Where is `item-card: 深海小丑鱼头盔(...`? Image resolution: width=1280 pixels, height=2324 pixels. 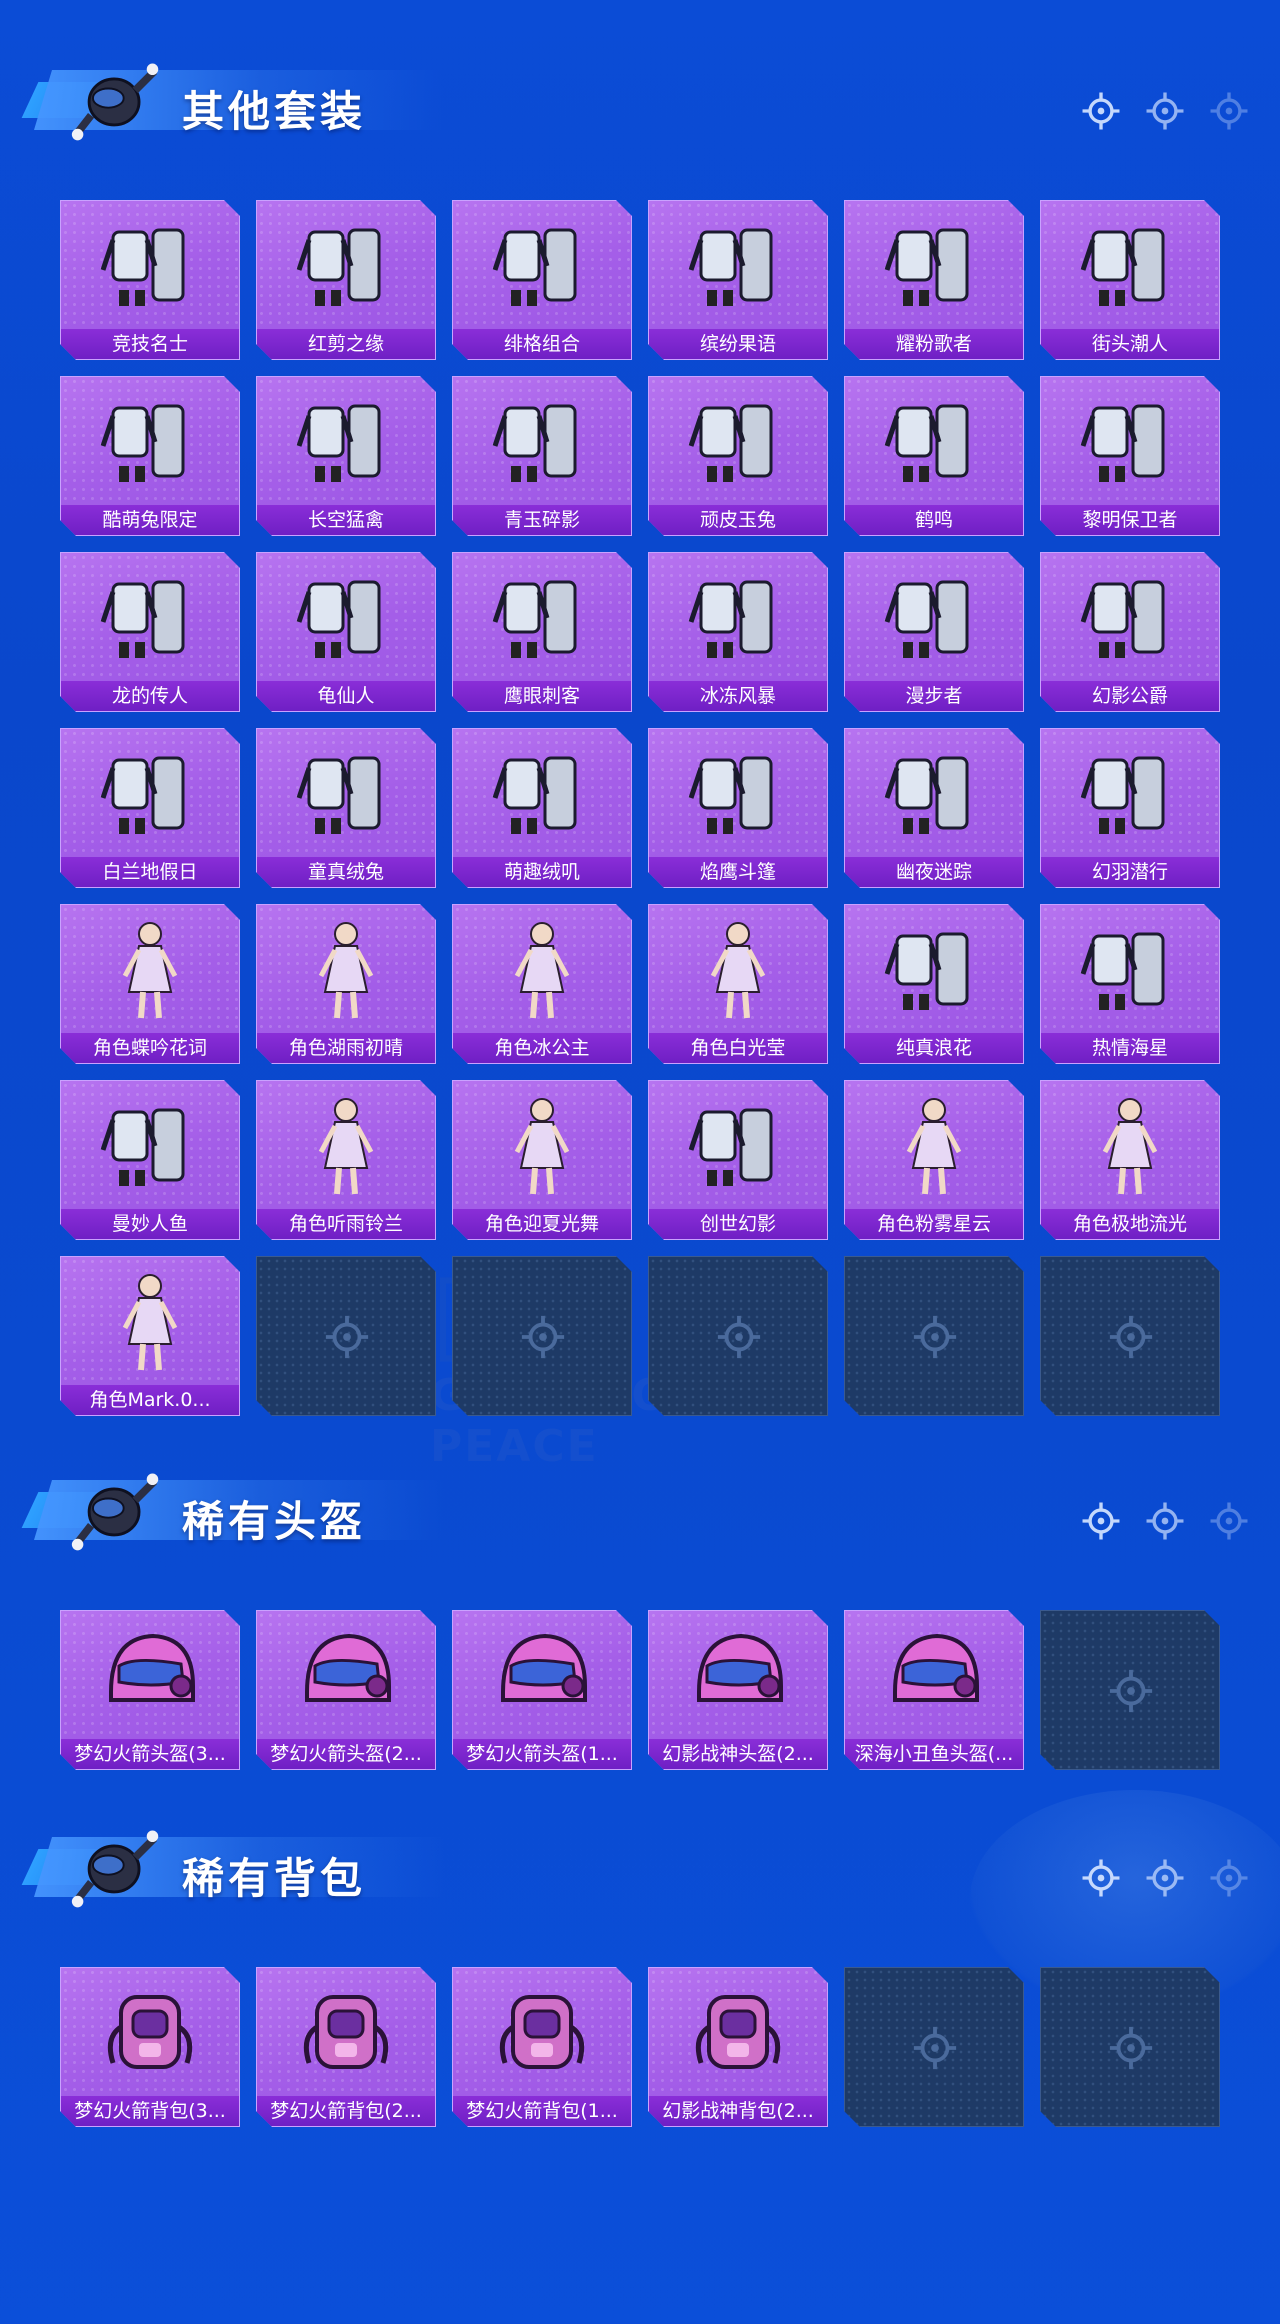 item-card: 深海小丑鱼头盔(... is located at coordinates (934, 1690).